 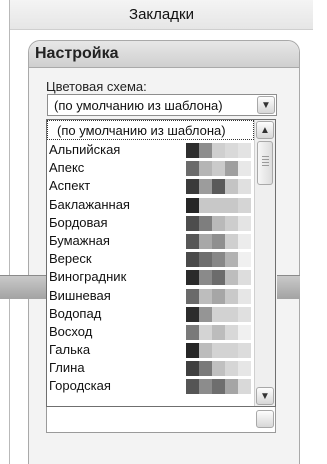 I want to click on chevron-up-icon: ▲, so click(x=265, y=130).